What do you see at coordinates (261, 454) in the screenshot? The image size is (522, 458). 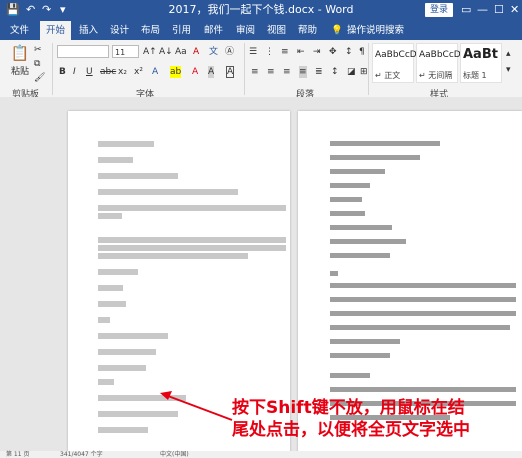 I see `status-bar: 第 11 页 341/4047 个字 中文(中国)` at bounding box center [261, 454].